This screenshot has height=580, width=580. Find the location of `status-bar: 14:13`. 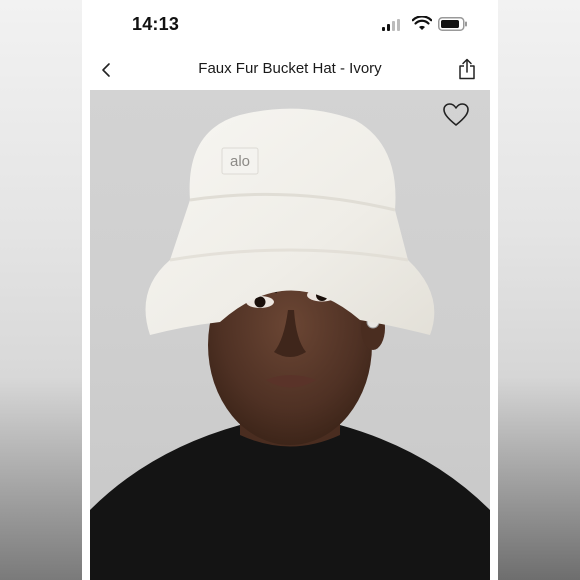

status-bar: 14:13 is located at coordinates (290, 25).